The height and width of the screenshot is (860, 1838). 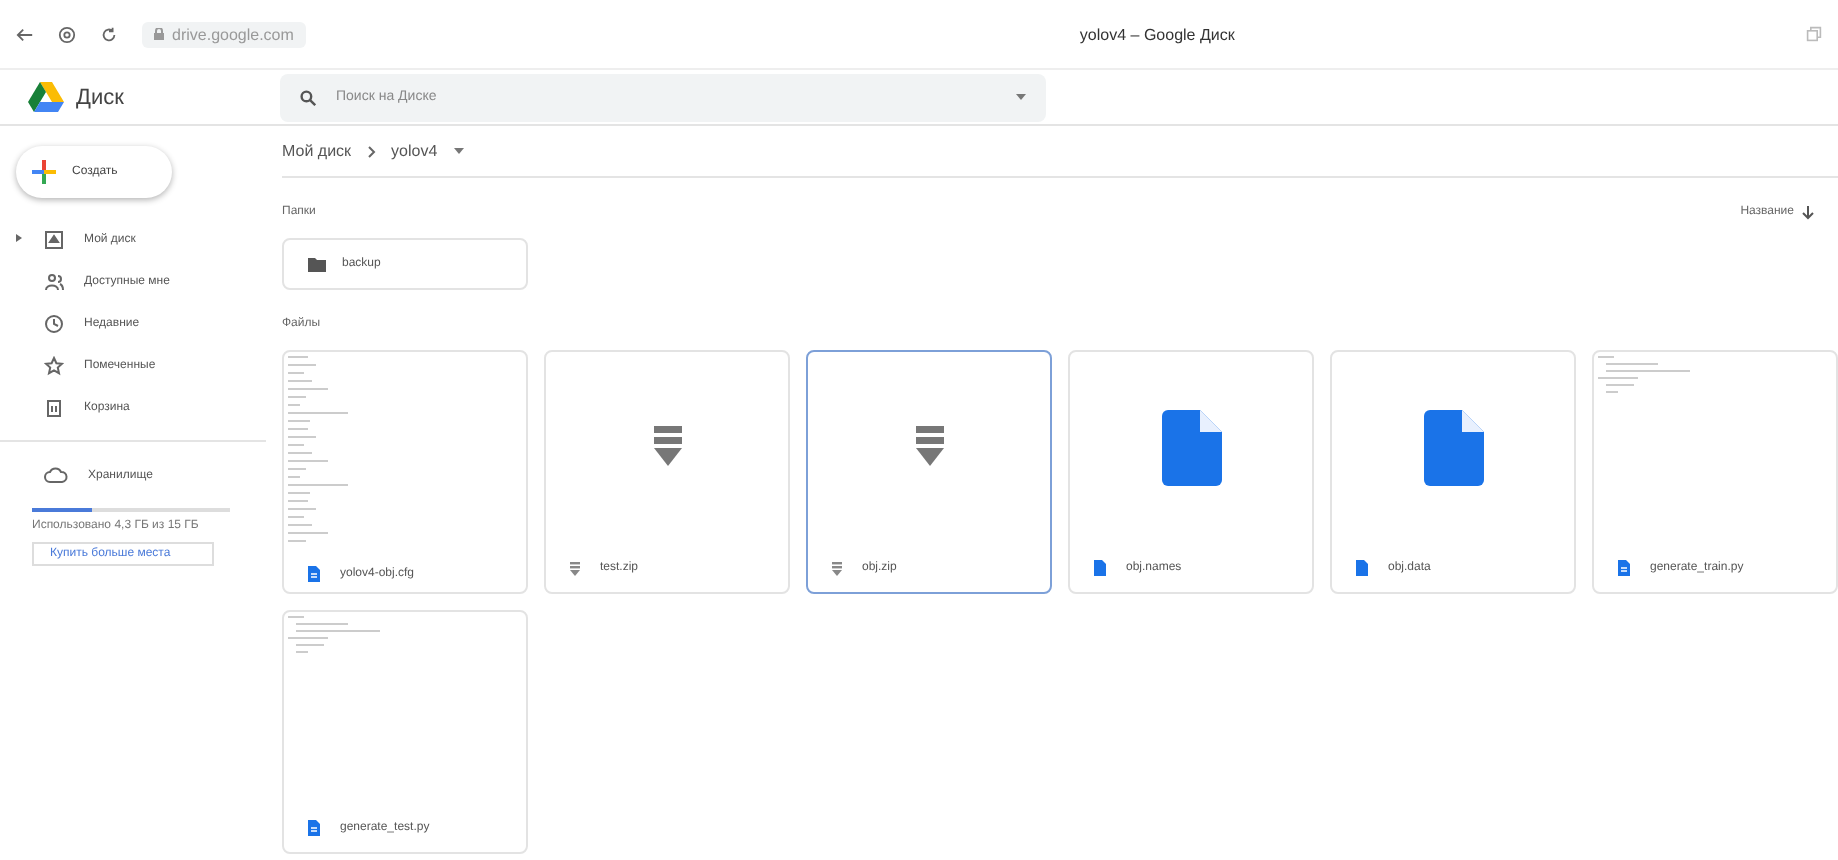 I want to click on drive-logo-icon, so click(x=46, y=97).